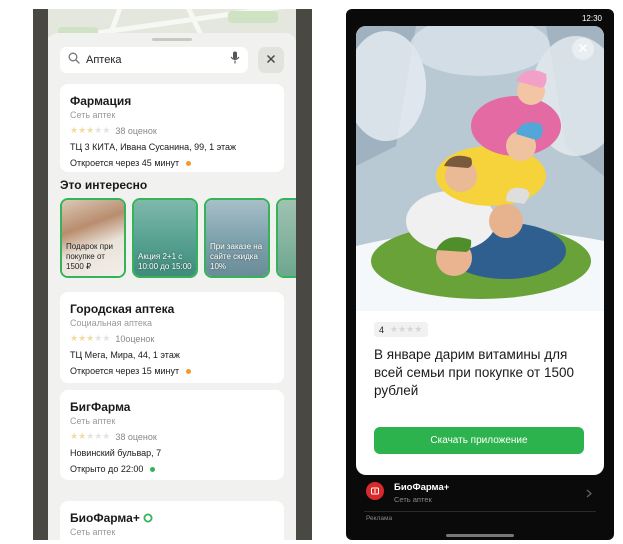  I want to click on pharmacy-address: Новинский бульвар, 7, so click(116, 453).